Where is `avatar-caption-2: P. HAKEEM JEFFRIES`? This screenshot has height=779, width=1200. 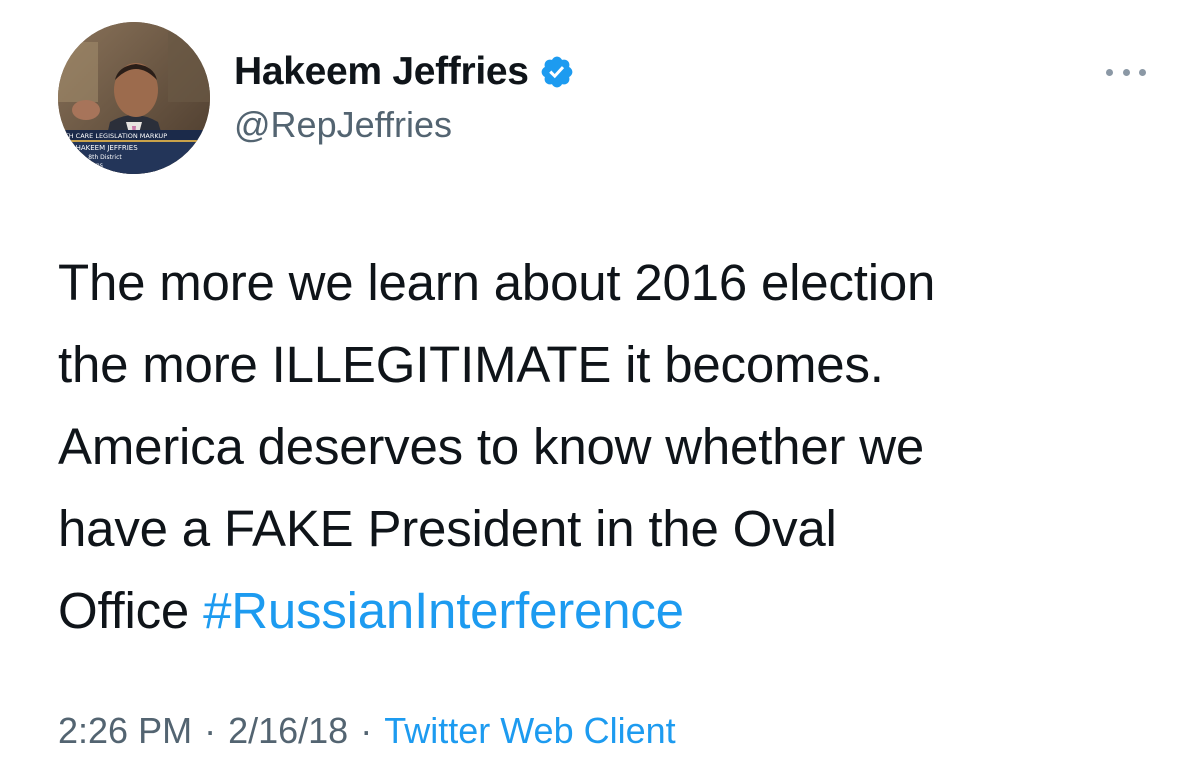 avatar-caption-2: P. HAKEEM JEFFRIES is located at coordinates (103, 148).